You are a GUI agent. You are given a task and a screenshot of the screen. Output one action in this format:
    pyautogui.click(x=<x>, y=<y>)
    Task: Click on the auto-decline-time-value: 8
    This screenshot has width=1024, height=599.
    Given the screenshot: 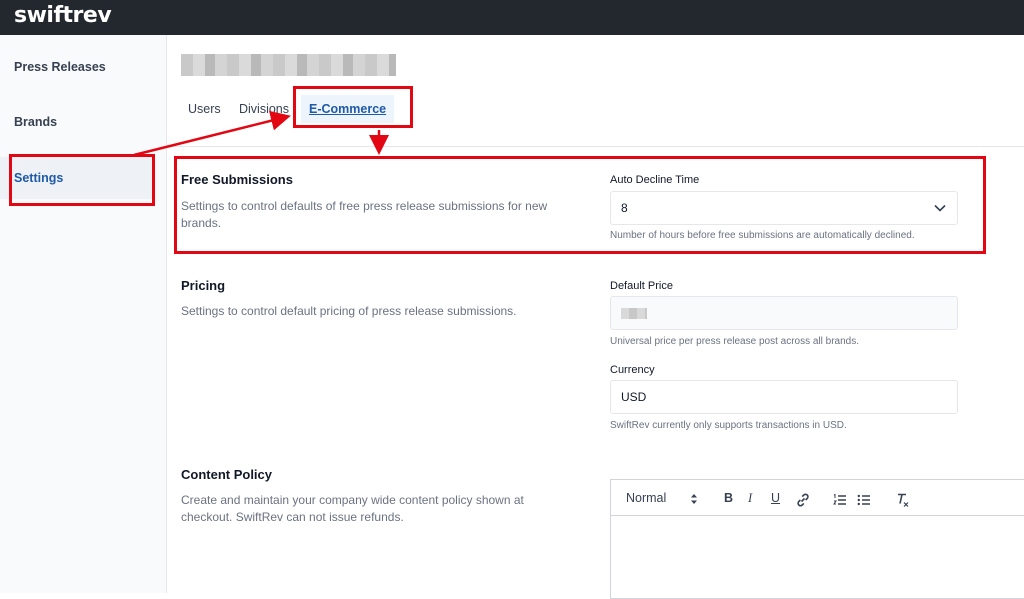 What is the action you would take?
    pyautogui.click(x=624, y=208)
    